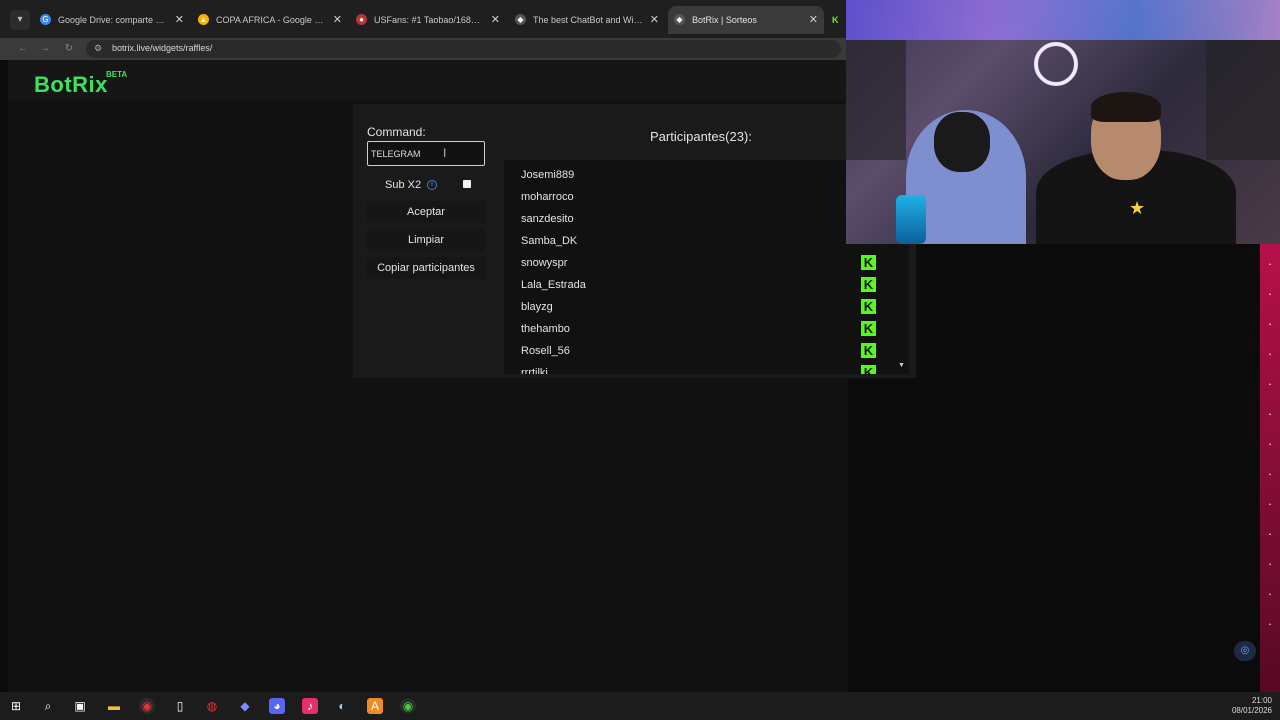 The width and height of the screenshot is (1280, 720). What do you see at coordinates (1126, 107) in the screenshot?
I see `streamer-right-hair` at bounding box center [1126, 107].